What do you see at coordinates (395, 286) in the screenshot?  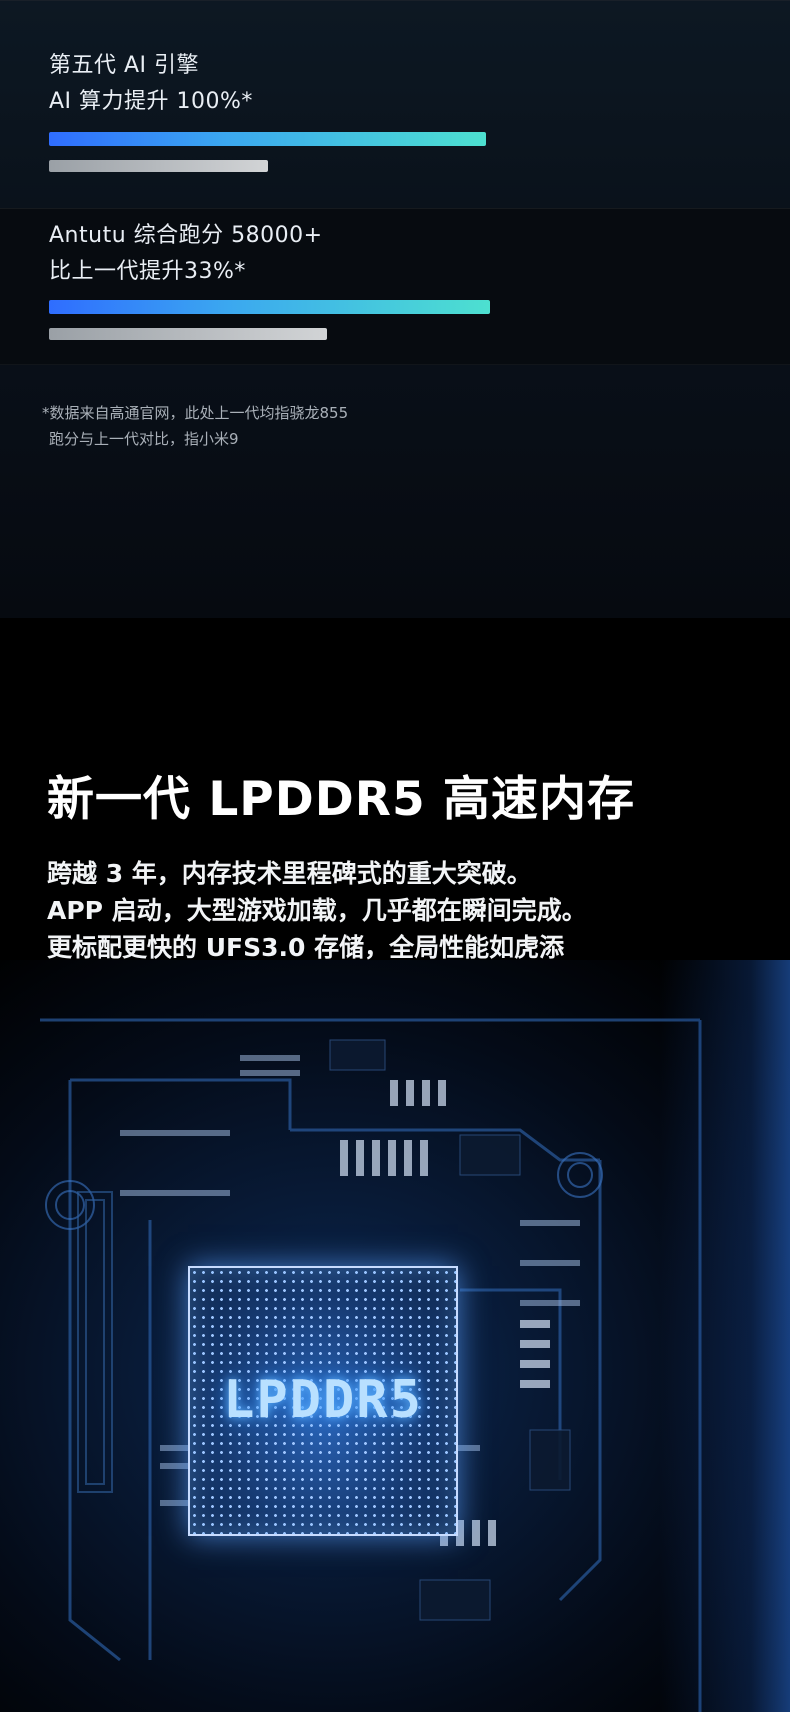 I see `antutu-card: Antutu 综合跑分 58000+ 比上一代提升33%*` at bounding box center [395, 286].